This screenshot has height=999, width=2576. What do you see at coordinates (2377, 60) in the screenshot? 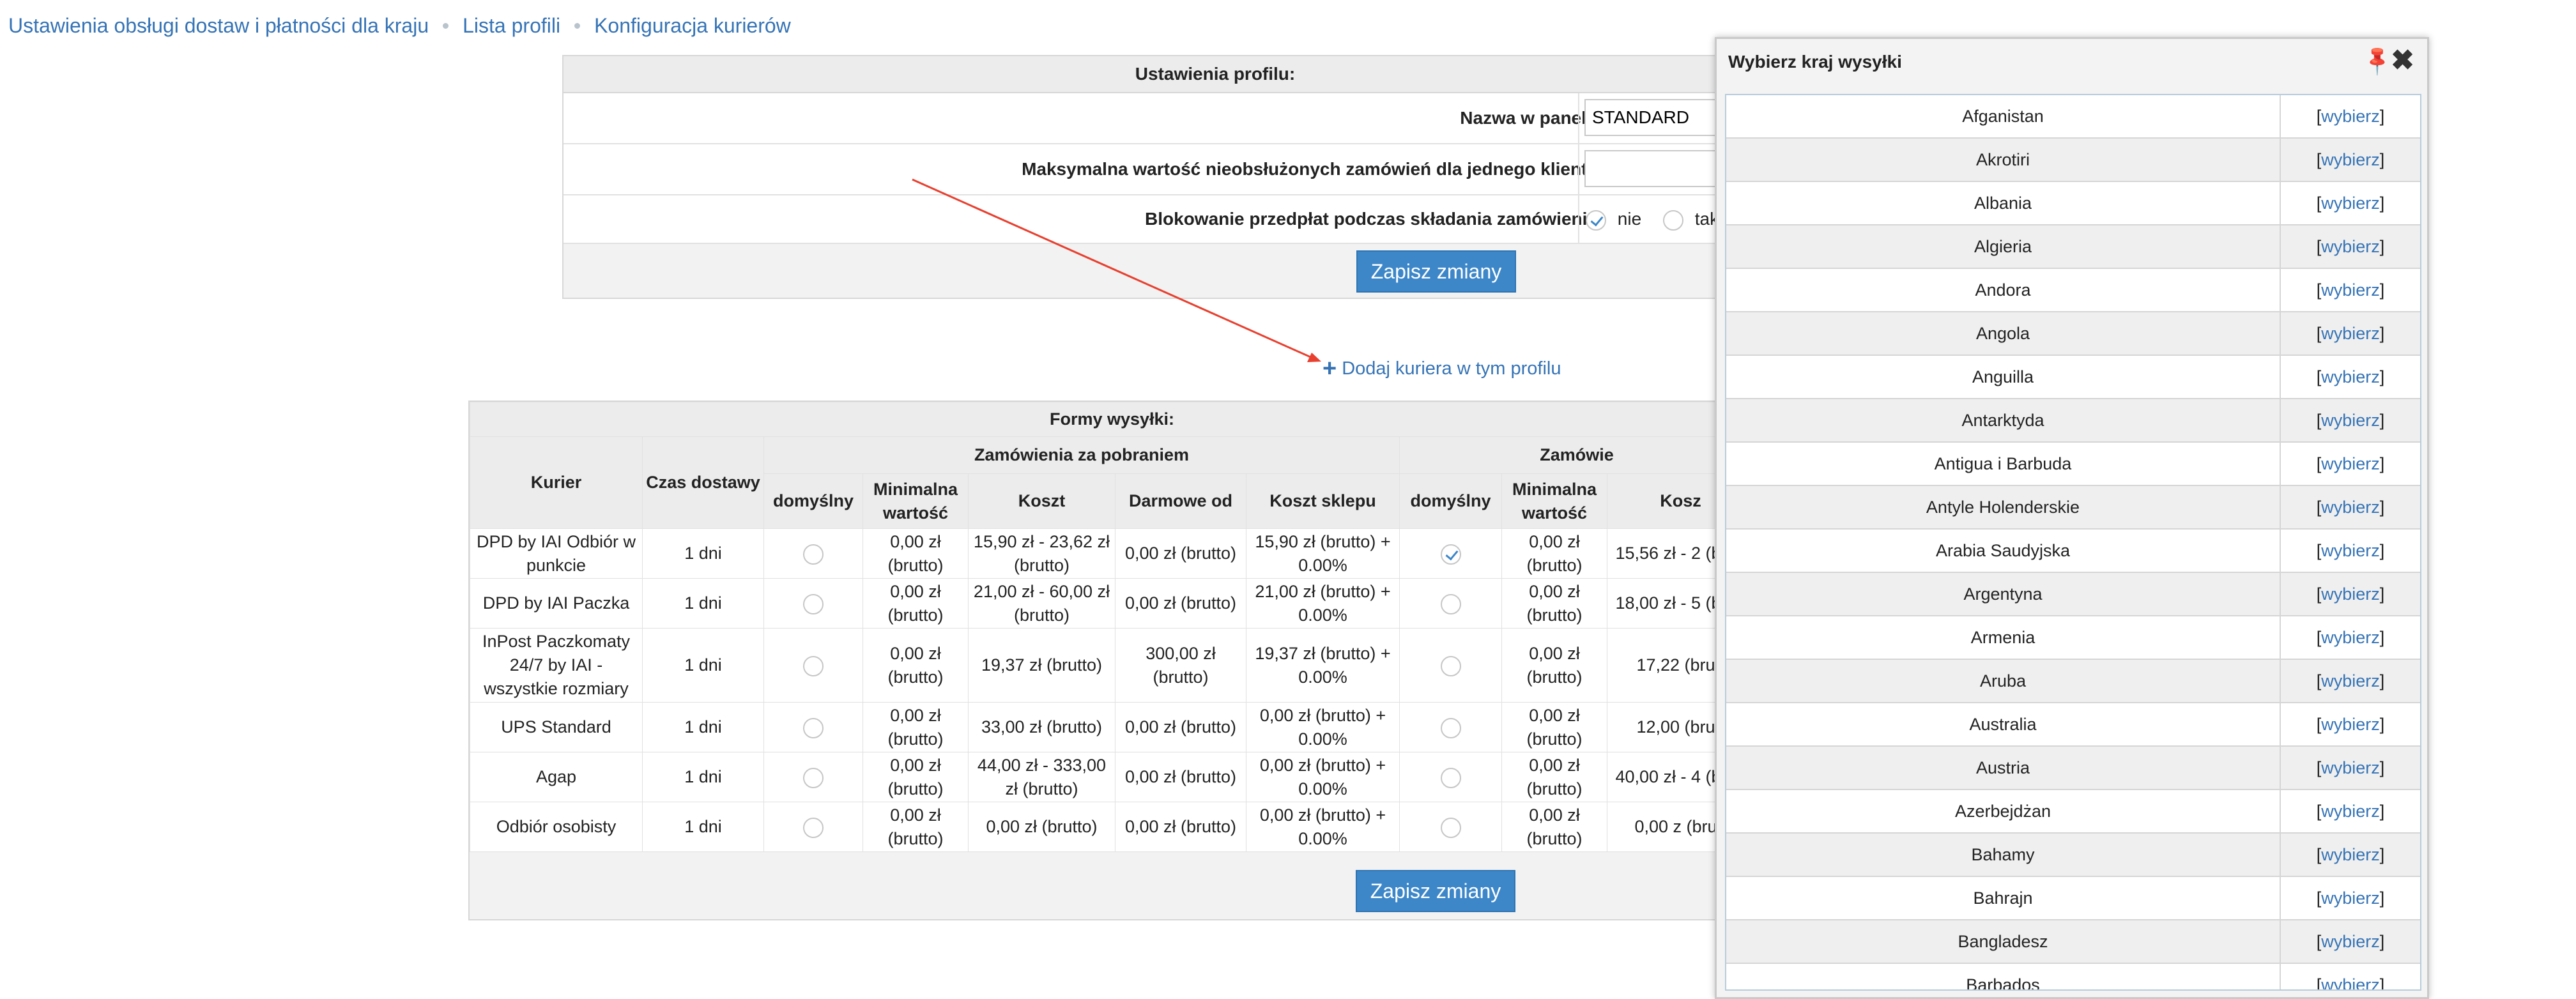
I see `pin-icon: 📌` at bounding box center [2377, 60].